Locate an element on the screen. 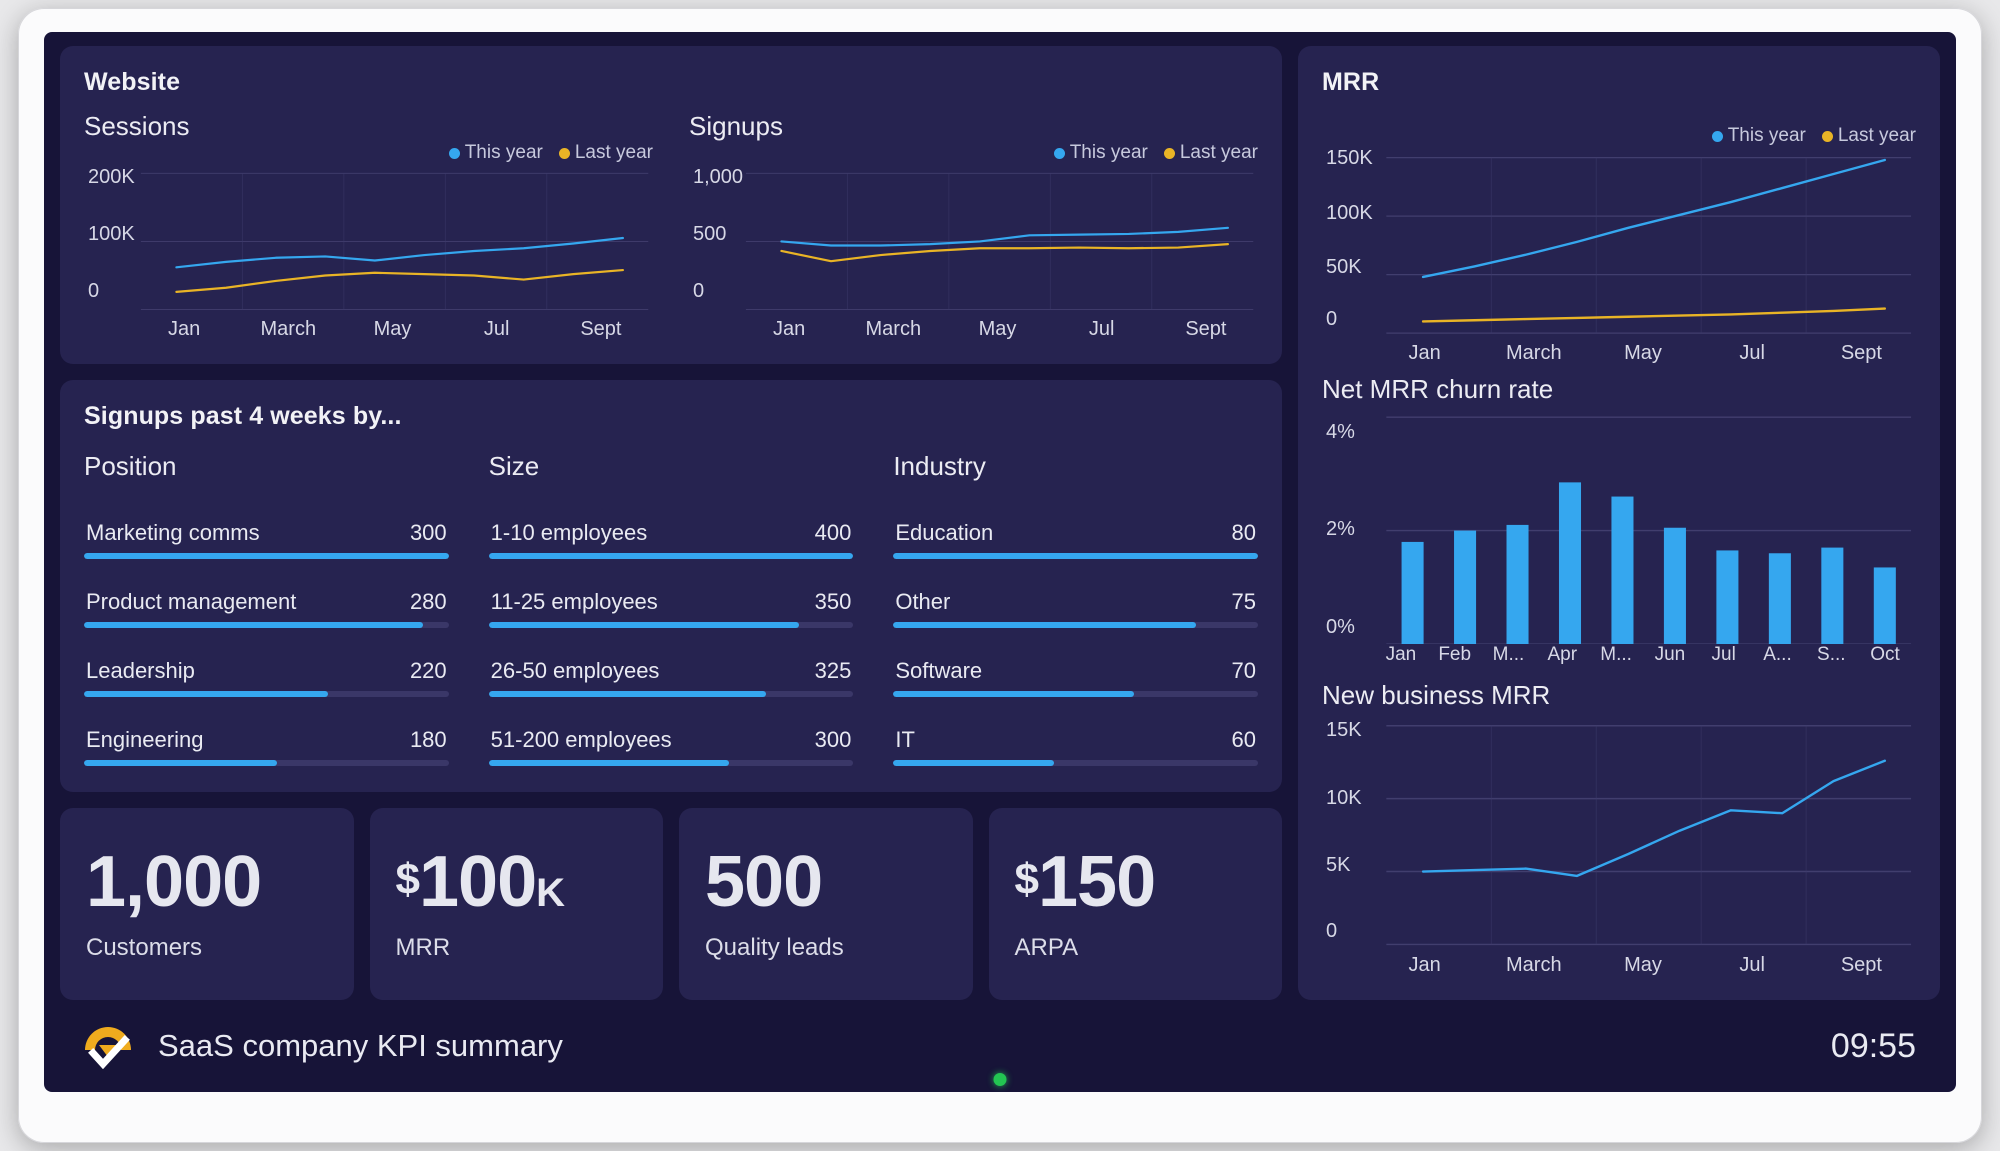  kpi-value: 1,000 is located at coordinates (207, 882).